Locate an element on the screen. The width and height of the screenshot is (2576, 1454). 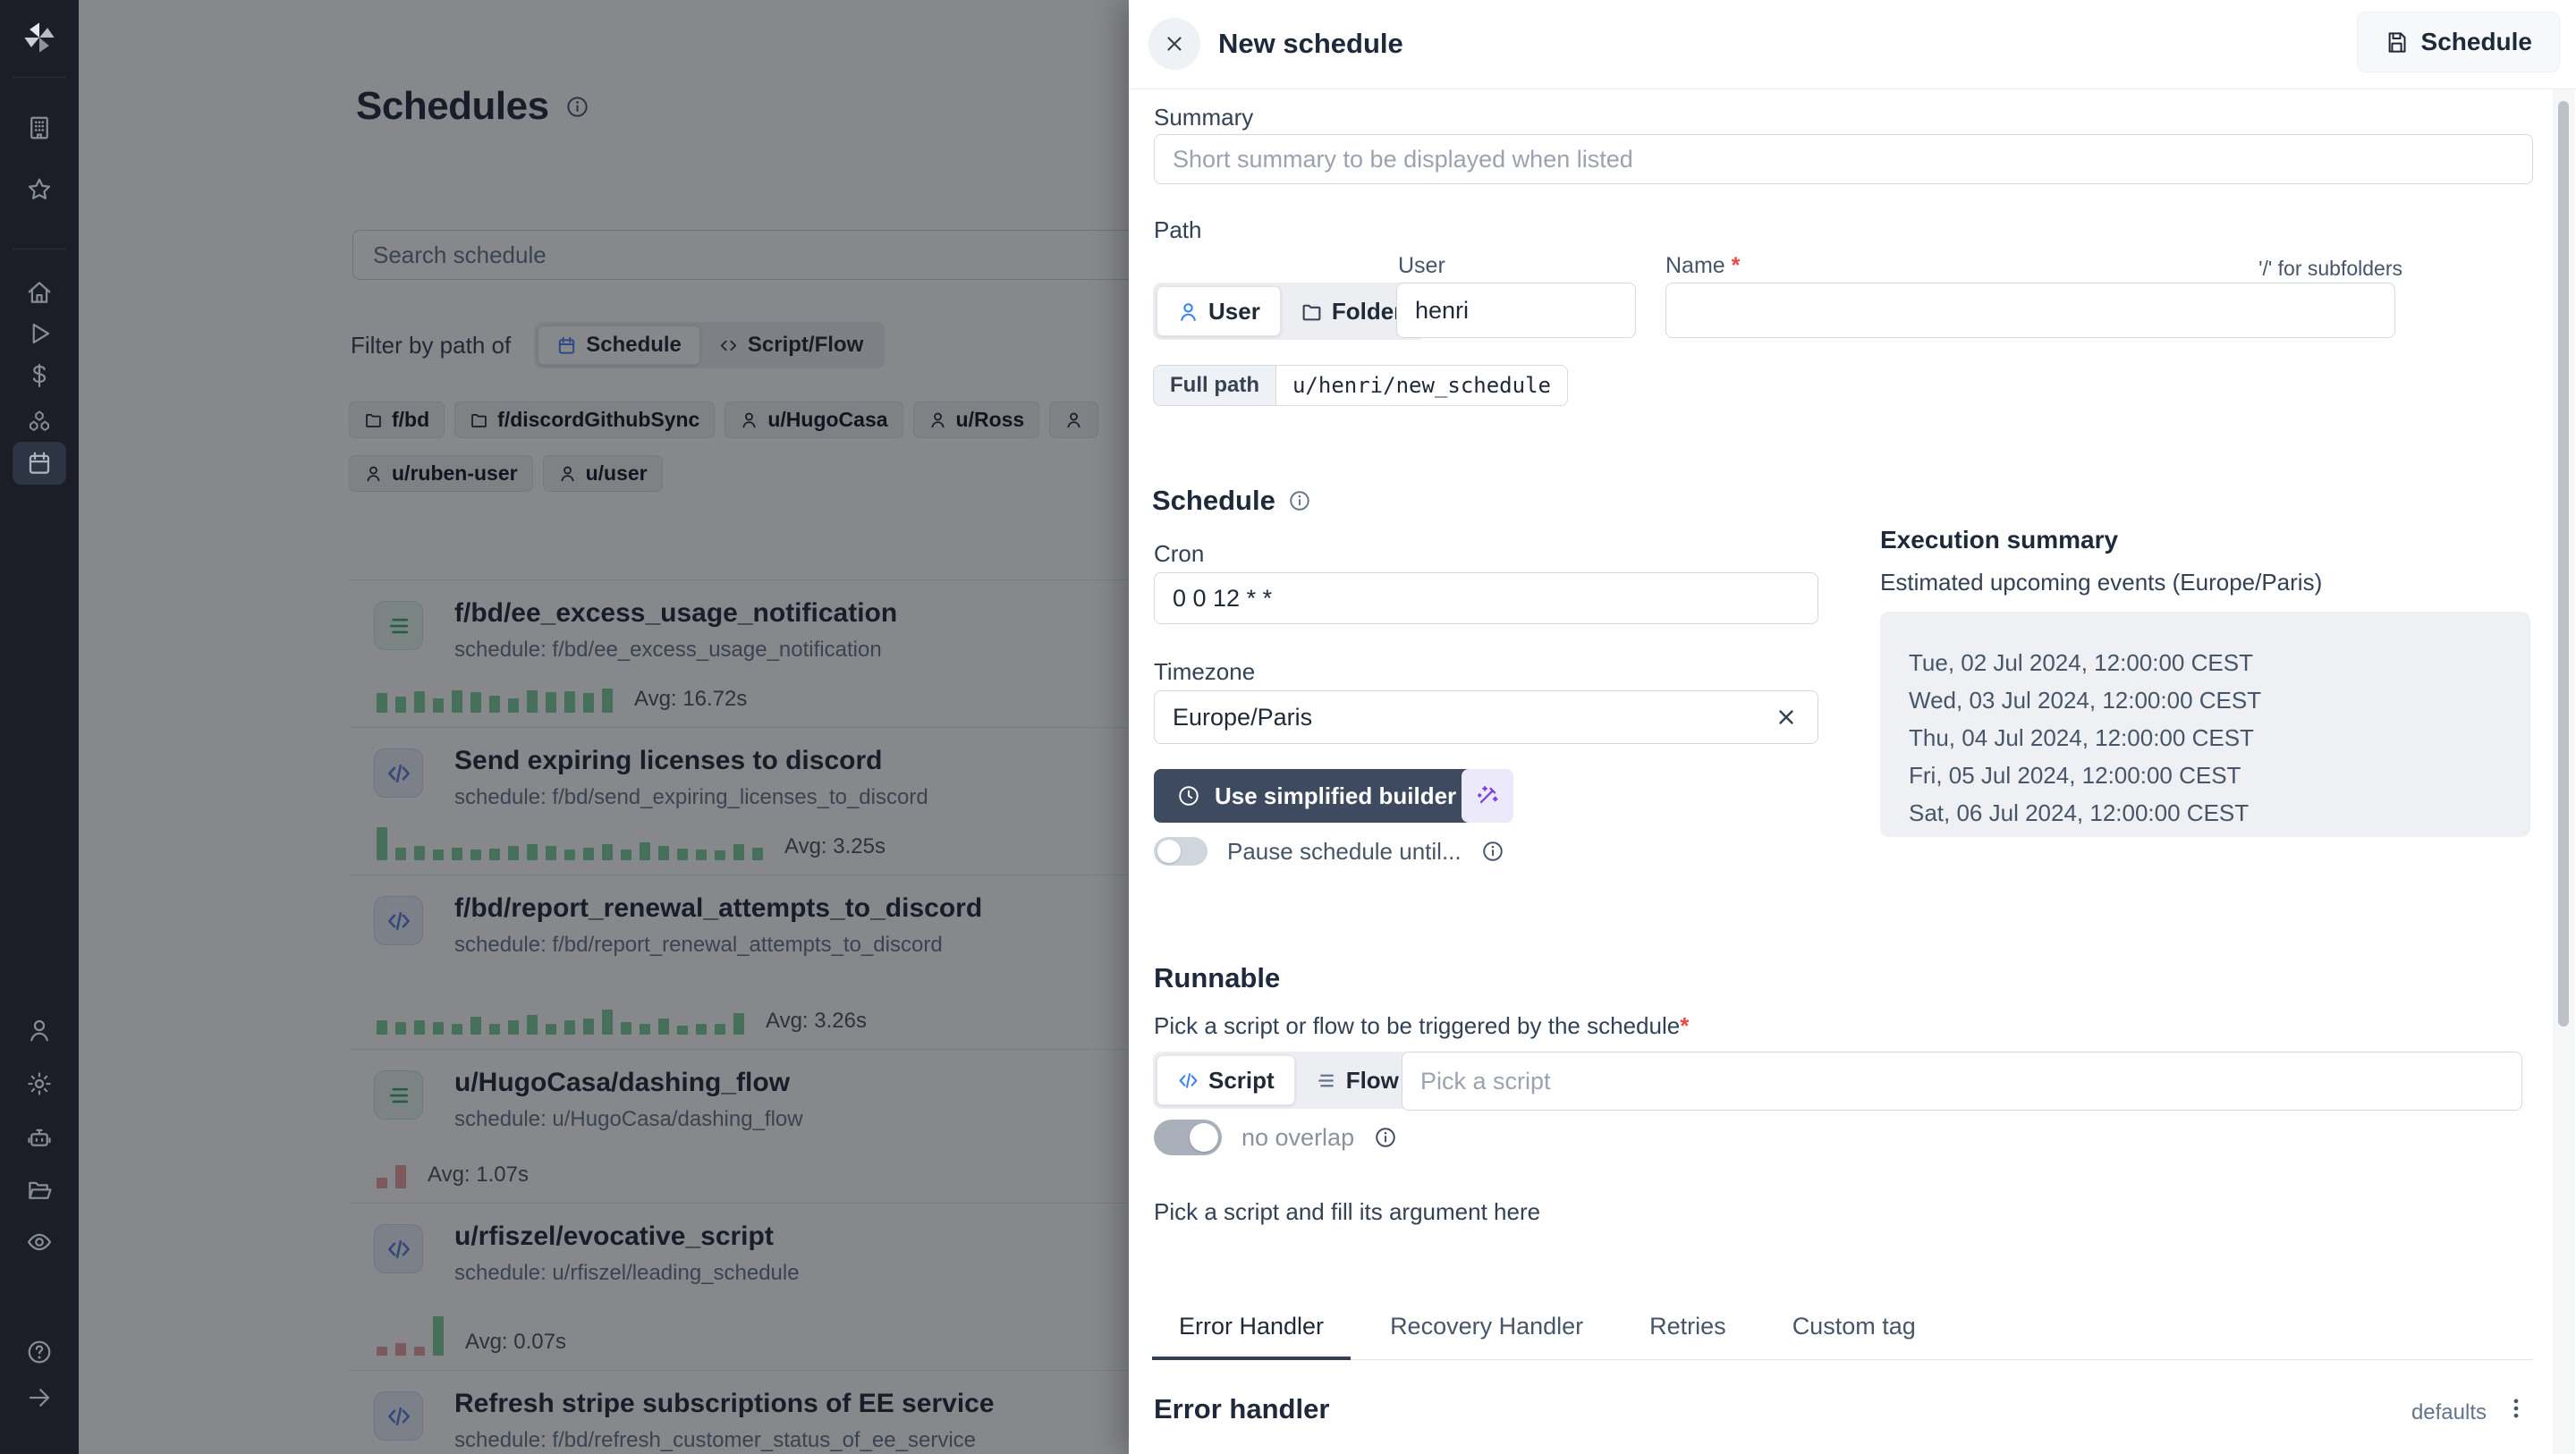
tab-recovery-handler: Recovery Handler is located at coordinates (1486, 1337).